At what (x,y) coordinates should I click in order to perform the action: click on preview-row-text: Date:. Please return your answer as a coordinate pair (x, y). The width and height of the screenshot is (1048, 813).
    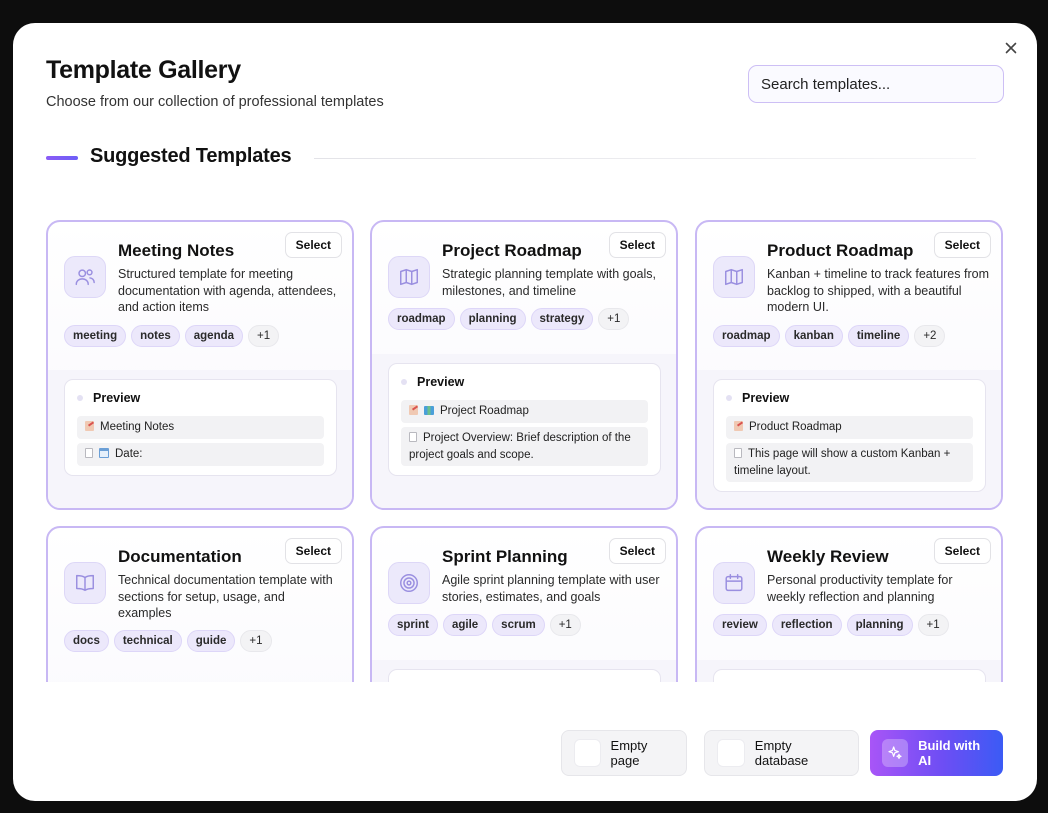
    Looking at the image, I should click on (129, 454).